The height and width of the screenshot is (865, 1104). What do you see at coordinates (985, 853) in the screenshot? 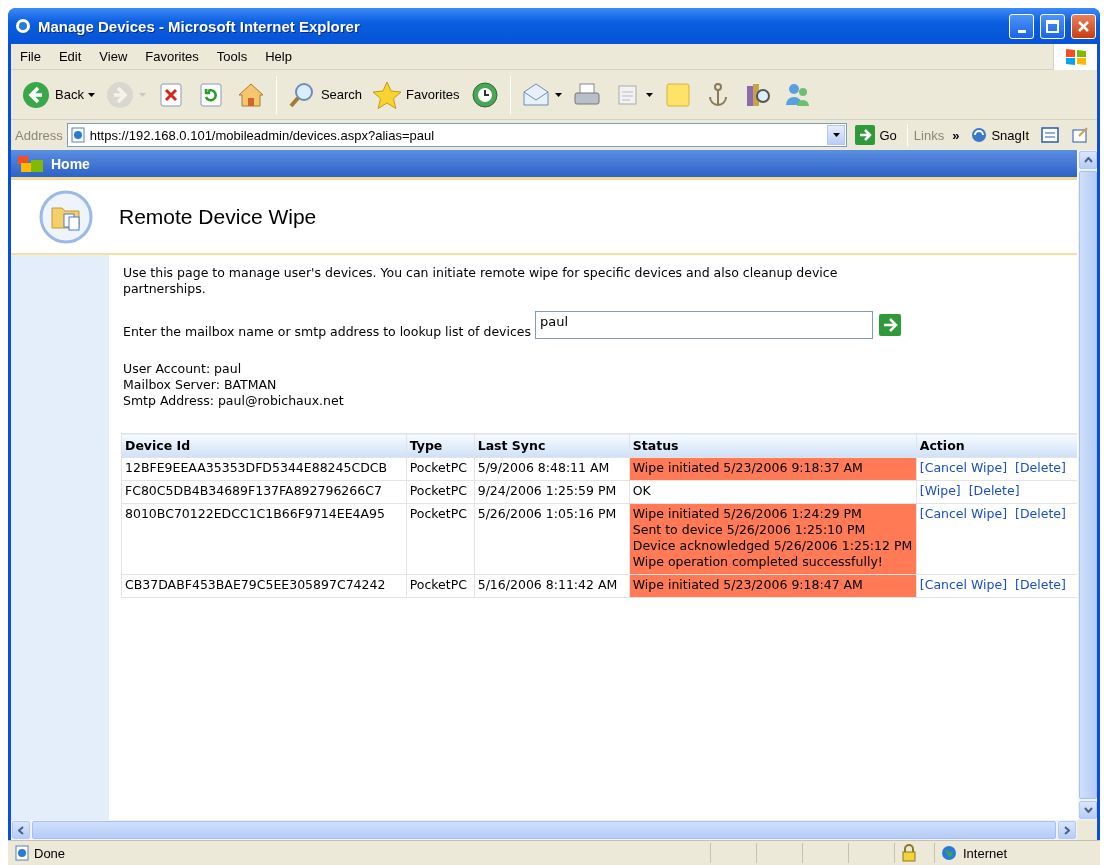
I see `zone-text: Internet` at bounding box center [985, 853].